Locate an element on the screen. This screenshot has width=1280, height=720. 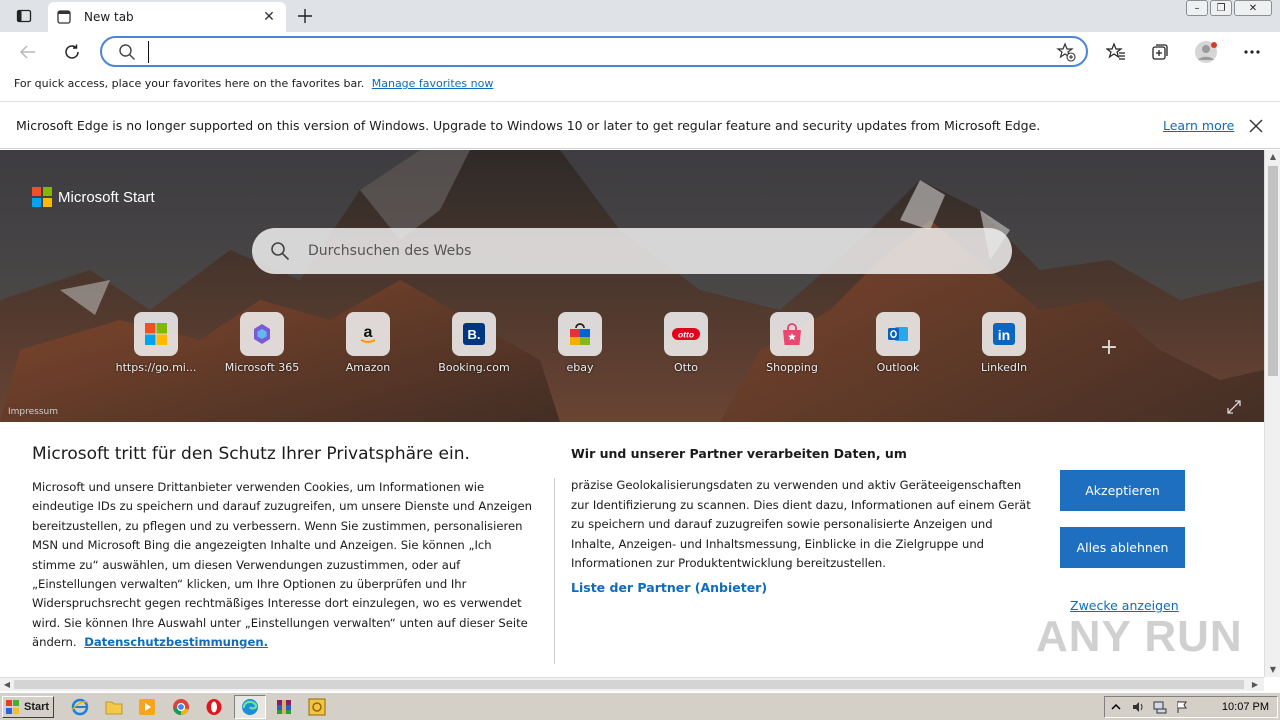
tab-new-tab: New tab ✕ is located at coordinates (167, 17).